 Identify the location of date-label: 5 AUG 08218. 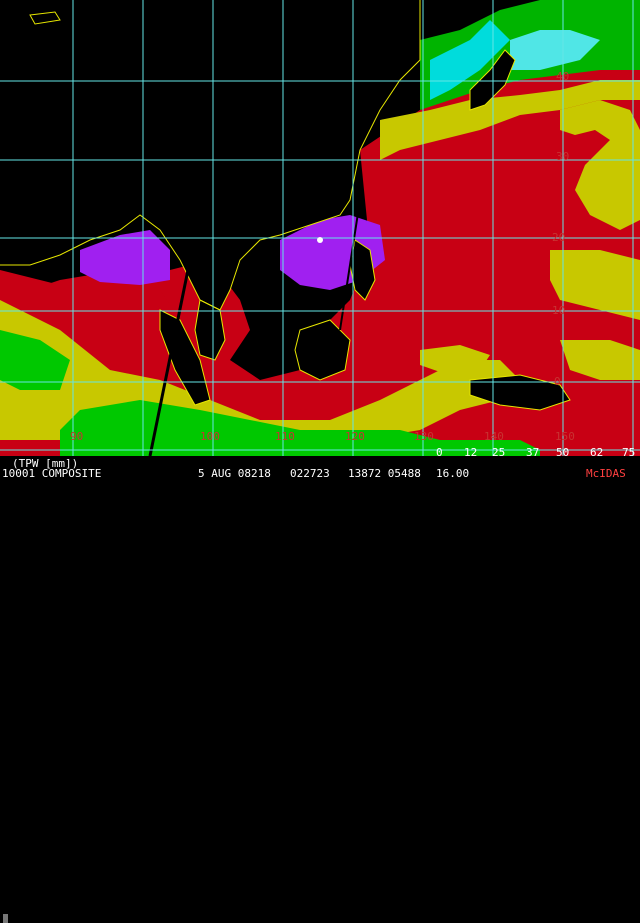
(234, 473).